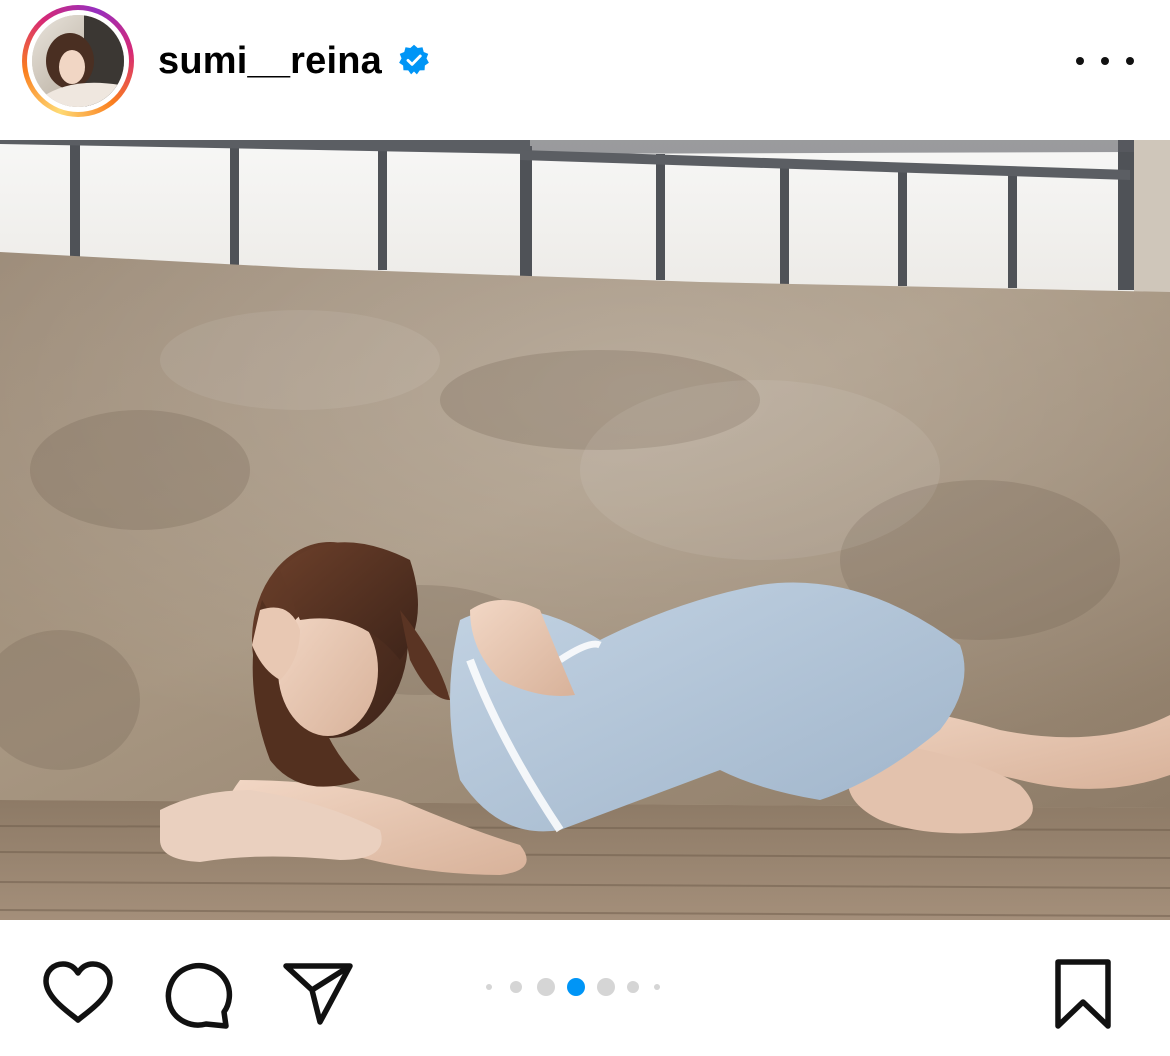  Describe the element at coordinates (585, 70) in the screenshot. I see `post-header: sumi__reina` at that location.